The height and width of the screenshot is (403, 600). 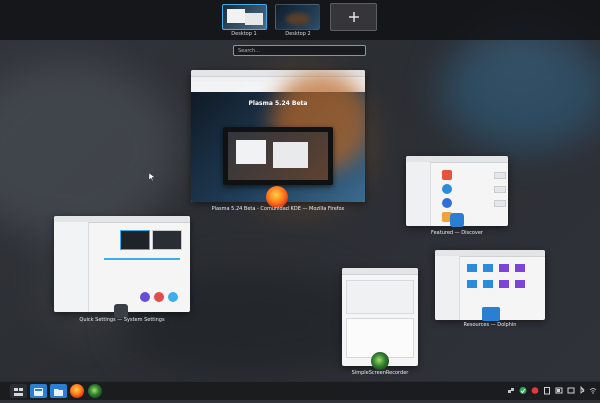 I want to click on updates-icon, so click(x=523, y=390).